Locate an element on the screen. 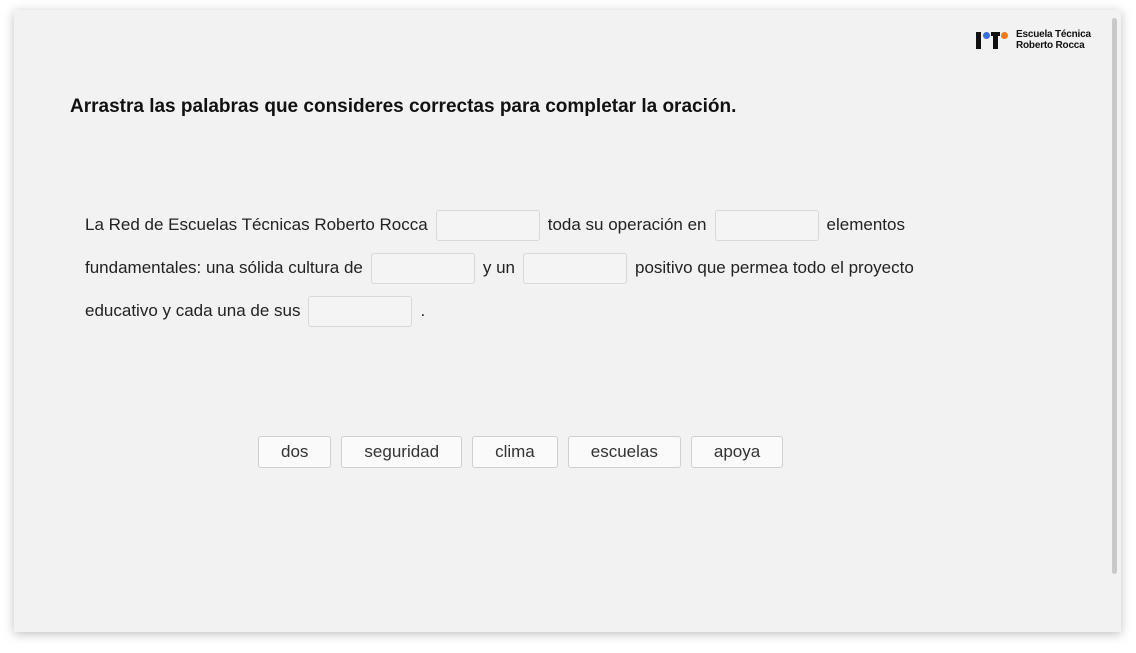 The width and height of the screenshot is (1136, 653). sentence-line-3: educativo y cada una de sus . is located at coordinates (499, 311).